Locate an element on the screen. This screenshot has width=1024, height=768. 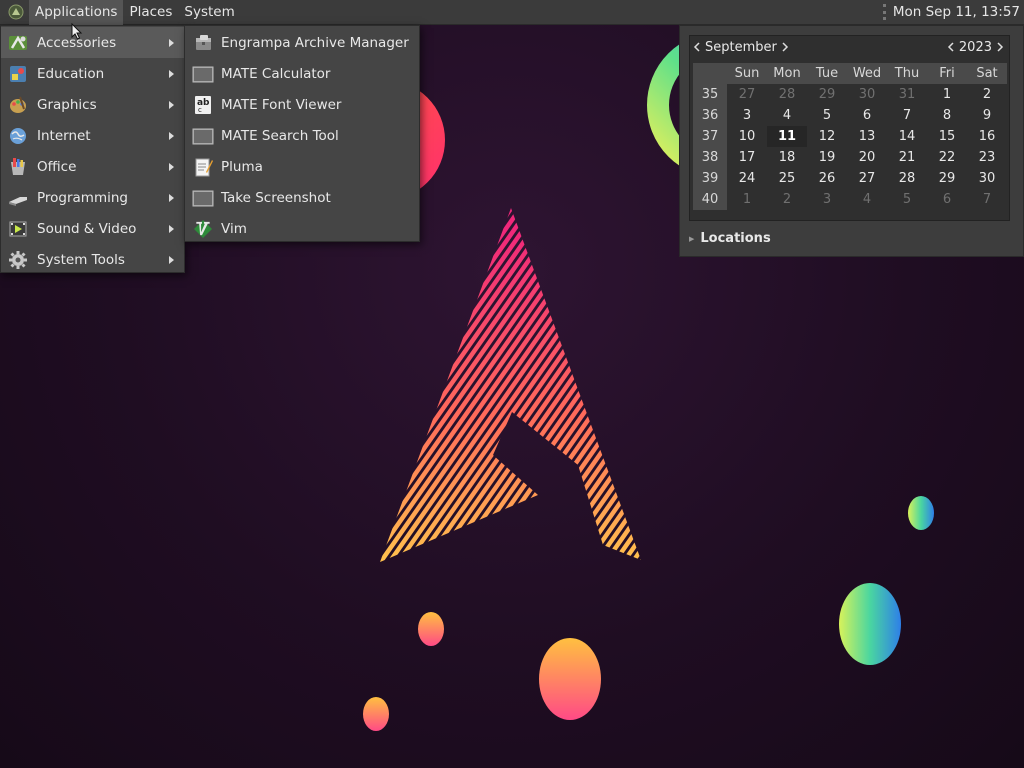
graphics-icon is located at coordinates (18, 105).